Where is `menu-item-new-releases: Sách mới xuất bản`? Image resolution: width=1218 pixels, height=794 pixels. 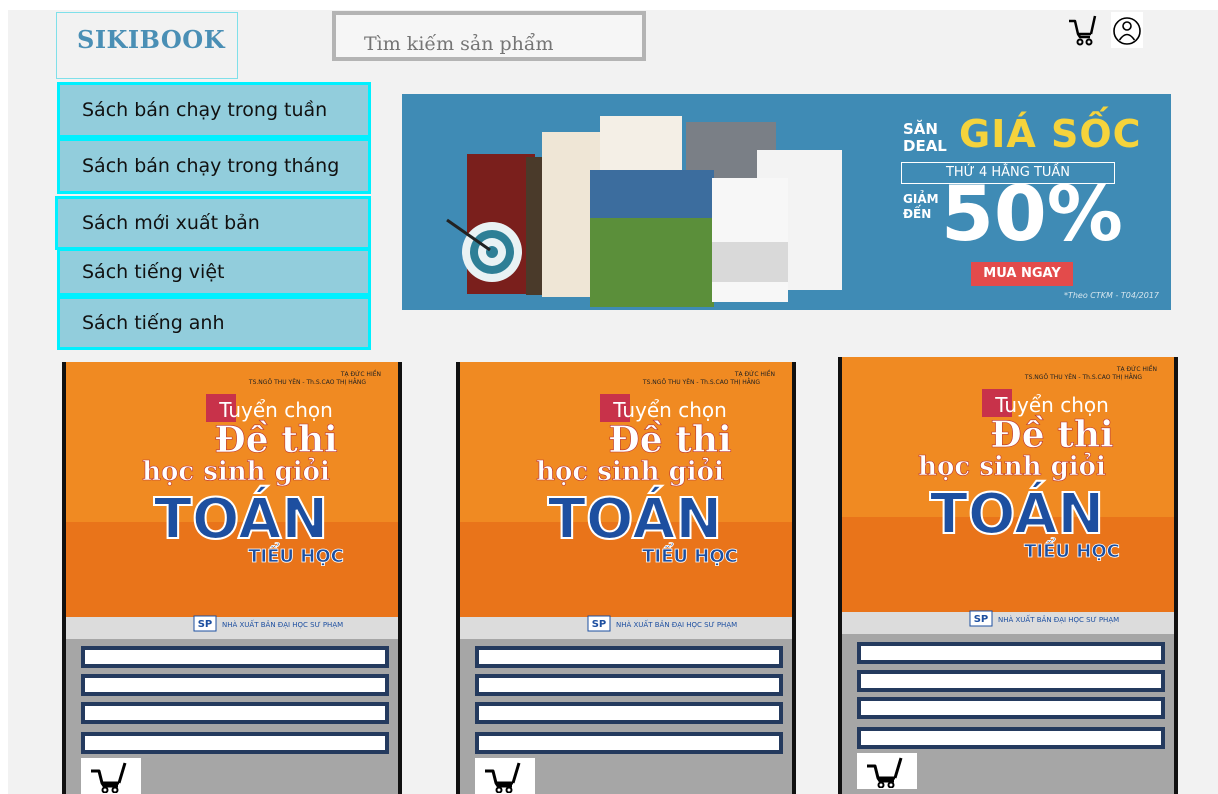 menu-item-new-releases: Sách mới xuất bản is located at coordinates (213, 223).